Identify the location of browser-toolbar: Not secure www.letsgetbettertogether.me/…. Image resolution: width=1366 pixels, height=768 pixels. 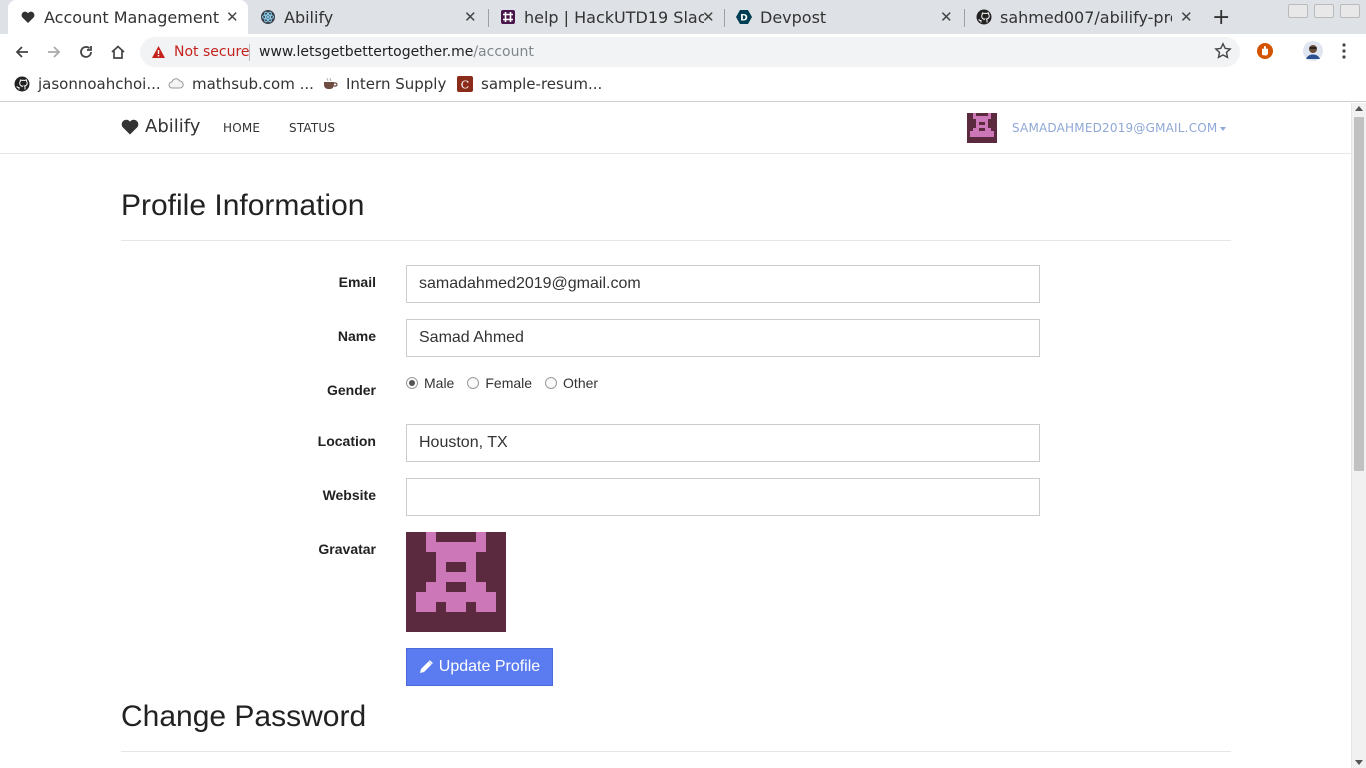
(683, 52).